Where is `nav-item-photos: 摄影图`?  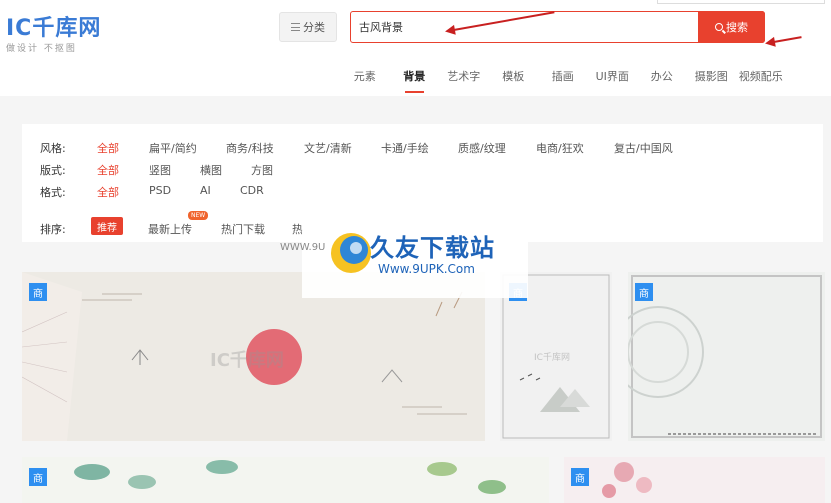 nav-item-photos: 摄影图 is located at coordinates (712, 76).